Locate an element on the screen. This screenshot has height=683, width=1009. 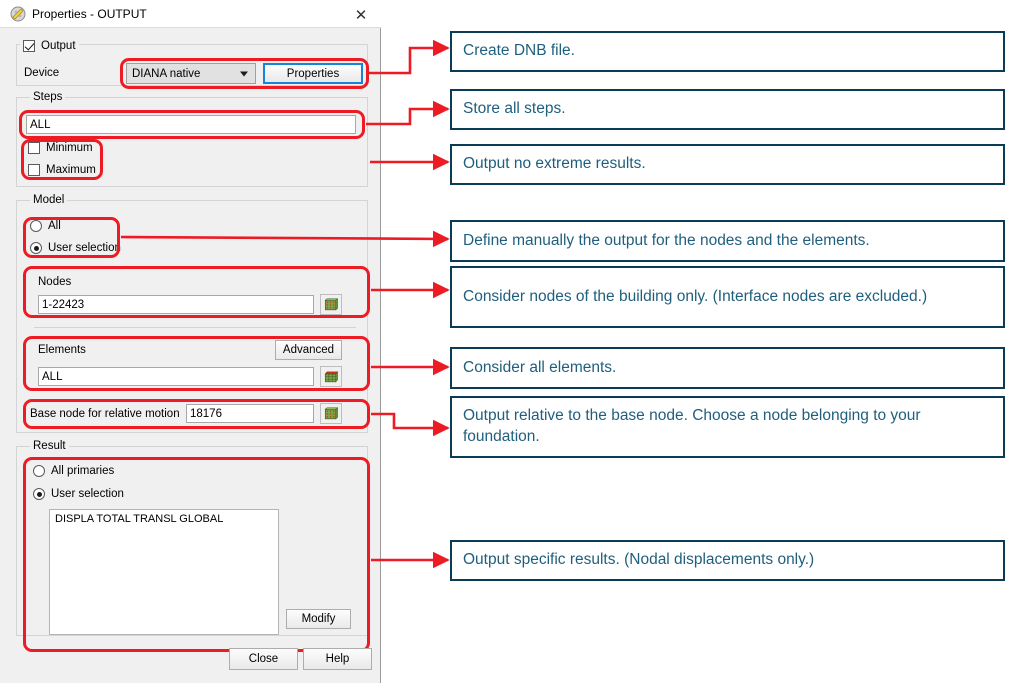
model-radio-all: All is located at coordinates (45, 226).